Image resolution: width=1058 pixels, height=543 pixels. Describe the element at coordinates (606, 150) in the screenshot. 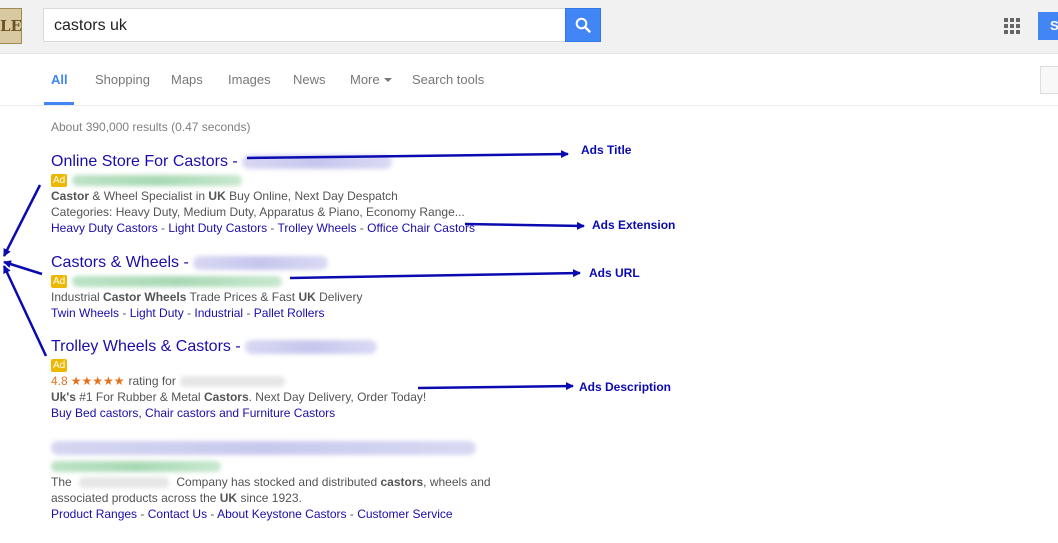

I see `annotation-ads-title: Ads Title` at that location.